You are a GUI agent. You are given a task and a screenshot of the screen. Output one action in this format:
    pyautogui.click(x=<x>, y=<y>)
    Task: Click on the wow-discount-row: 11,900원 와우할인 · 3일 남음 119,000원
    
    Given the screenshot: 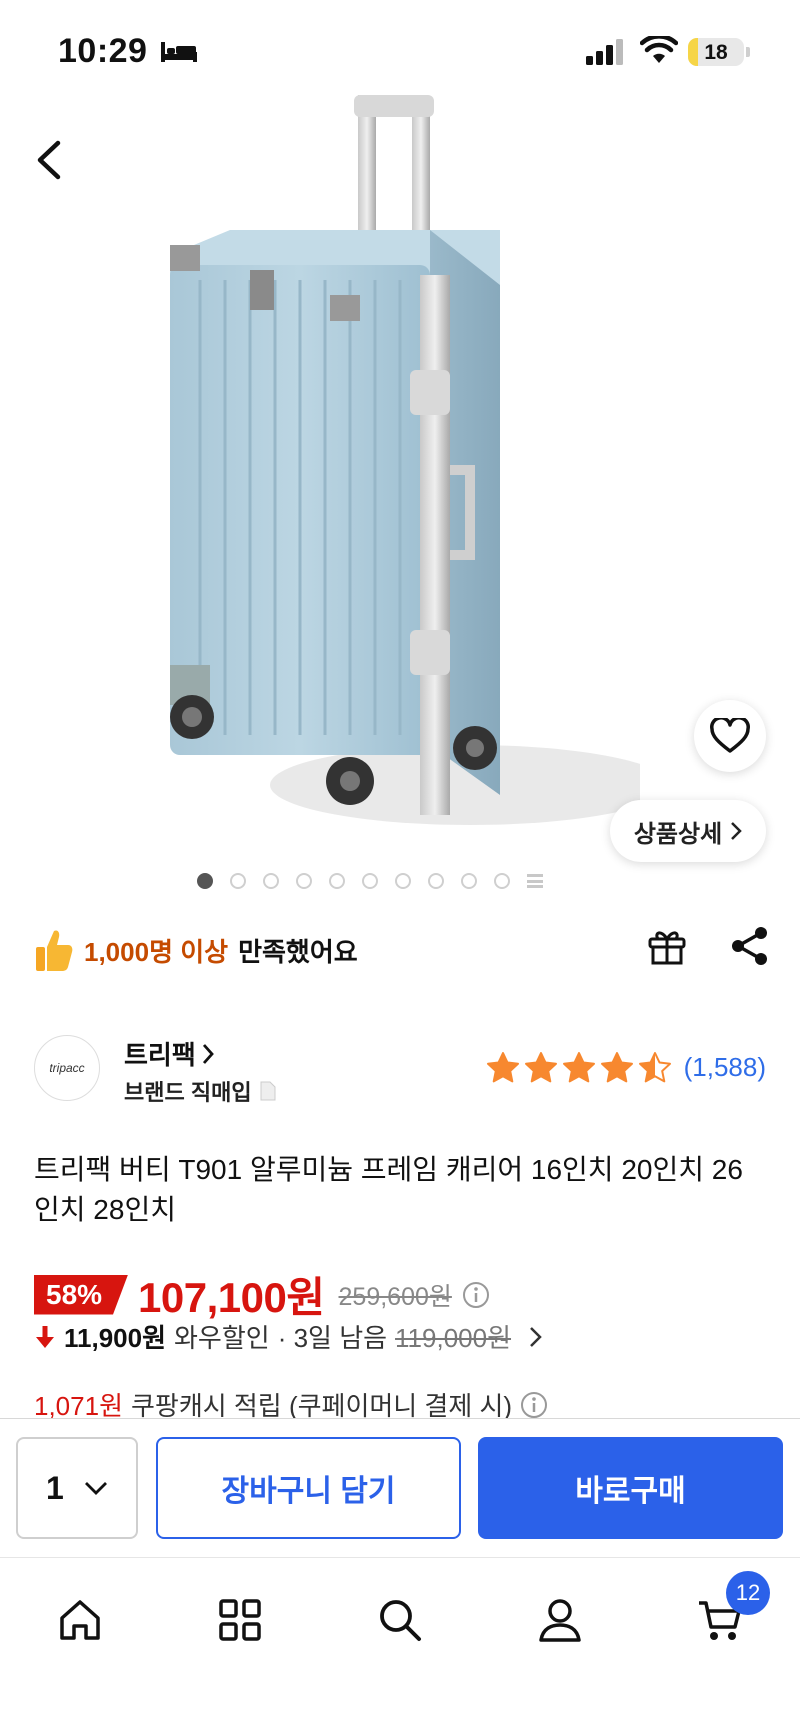 What is the action you would take?
    pyautogui.click(x=288, y=1336)
    